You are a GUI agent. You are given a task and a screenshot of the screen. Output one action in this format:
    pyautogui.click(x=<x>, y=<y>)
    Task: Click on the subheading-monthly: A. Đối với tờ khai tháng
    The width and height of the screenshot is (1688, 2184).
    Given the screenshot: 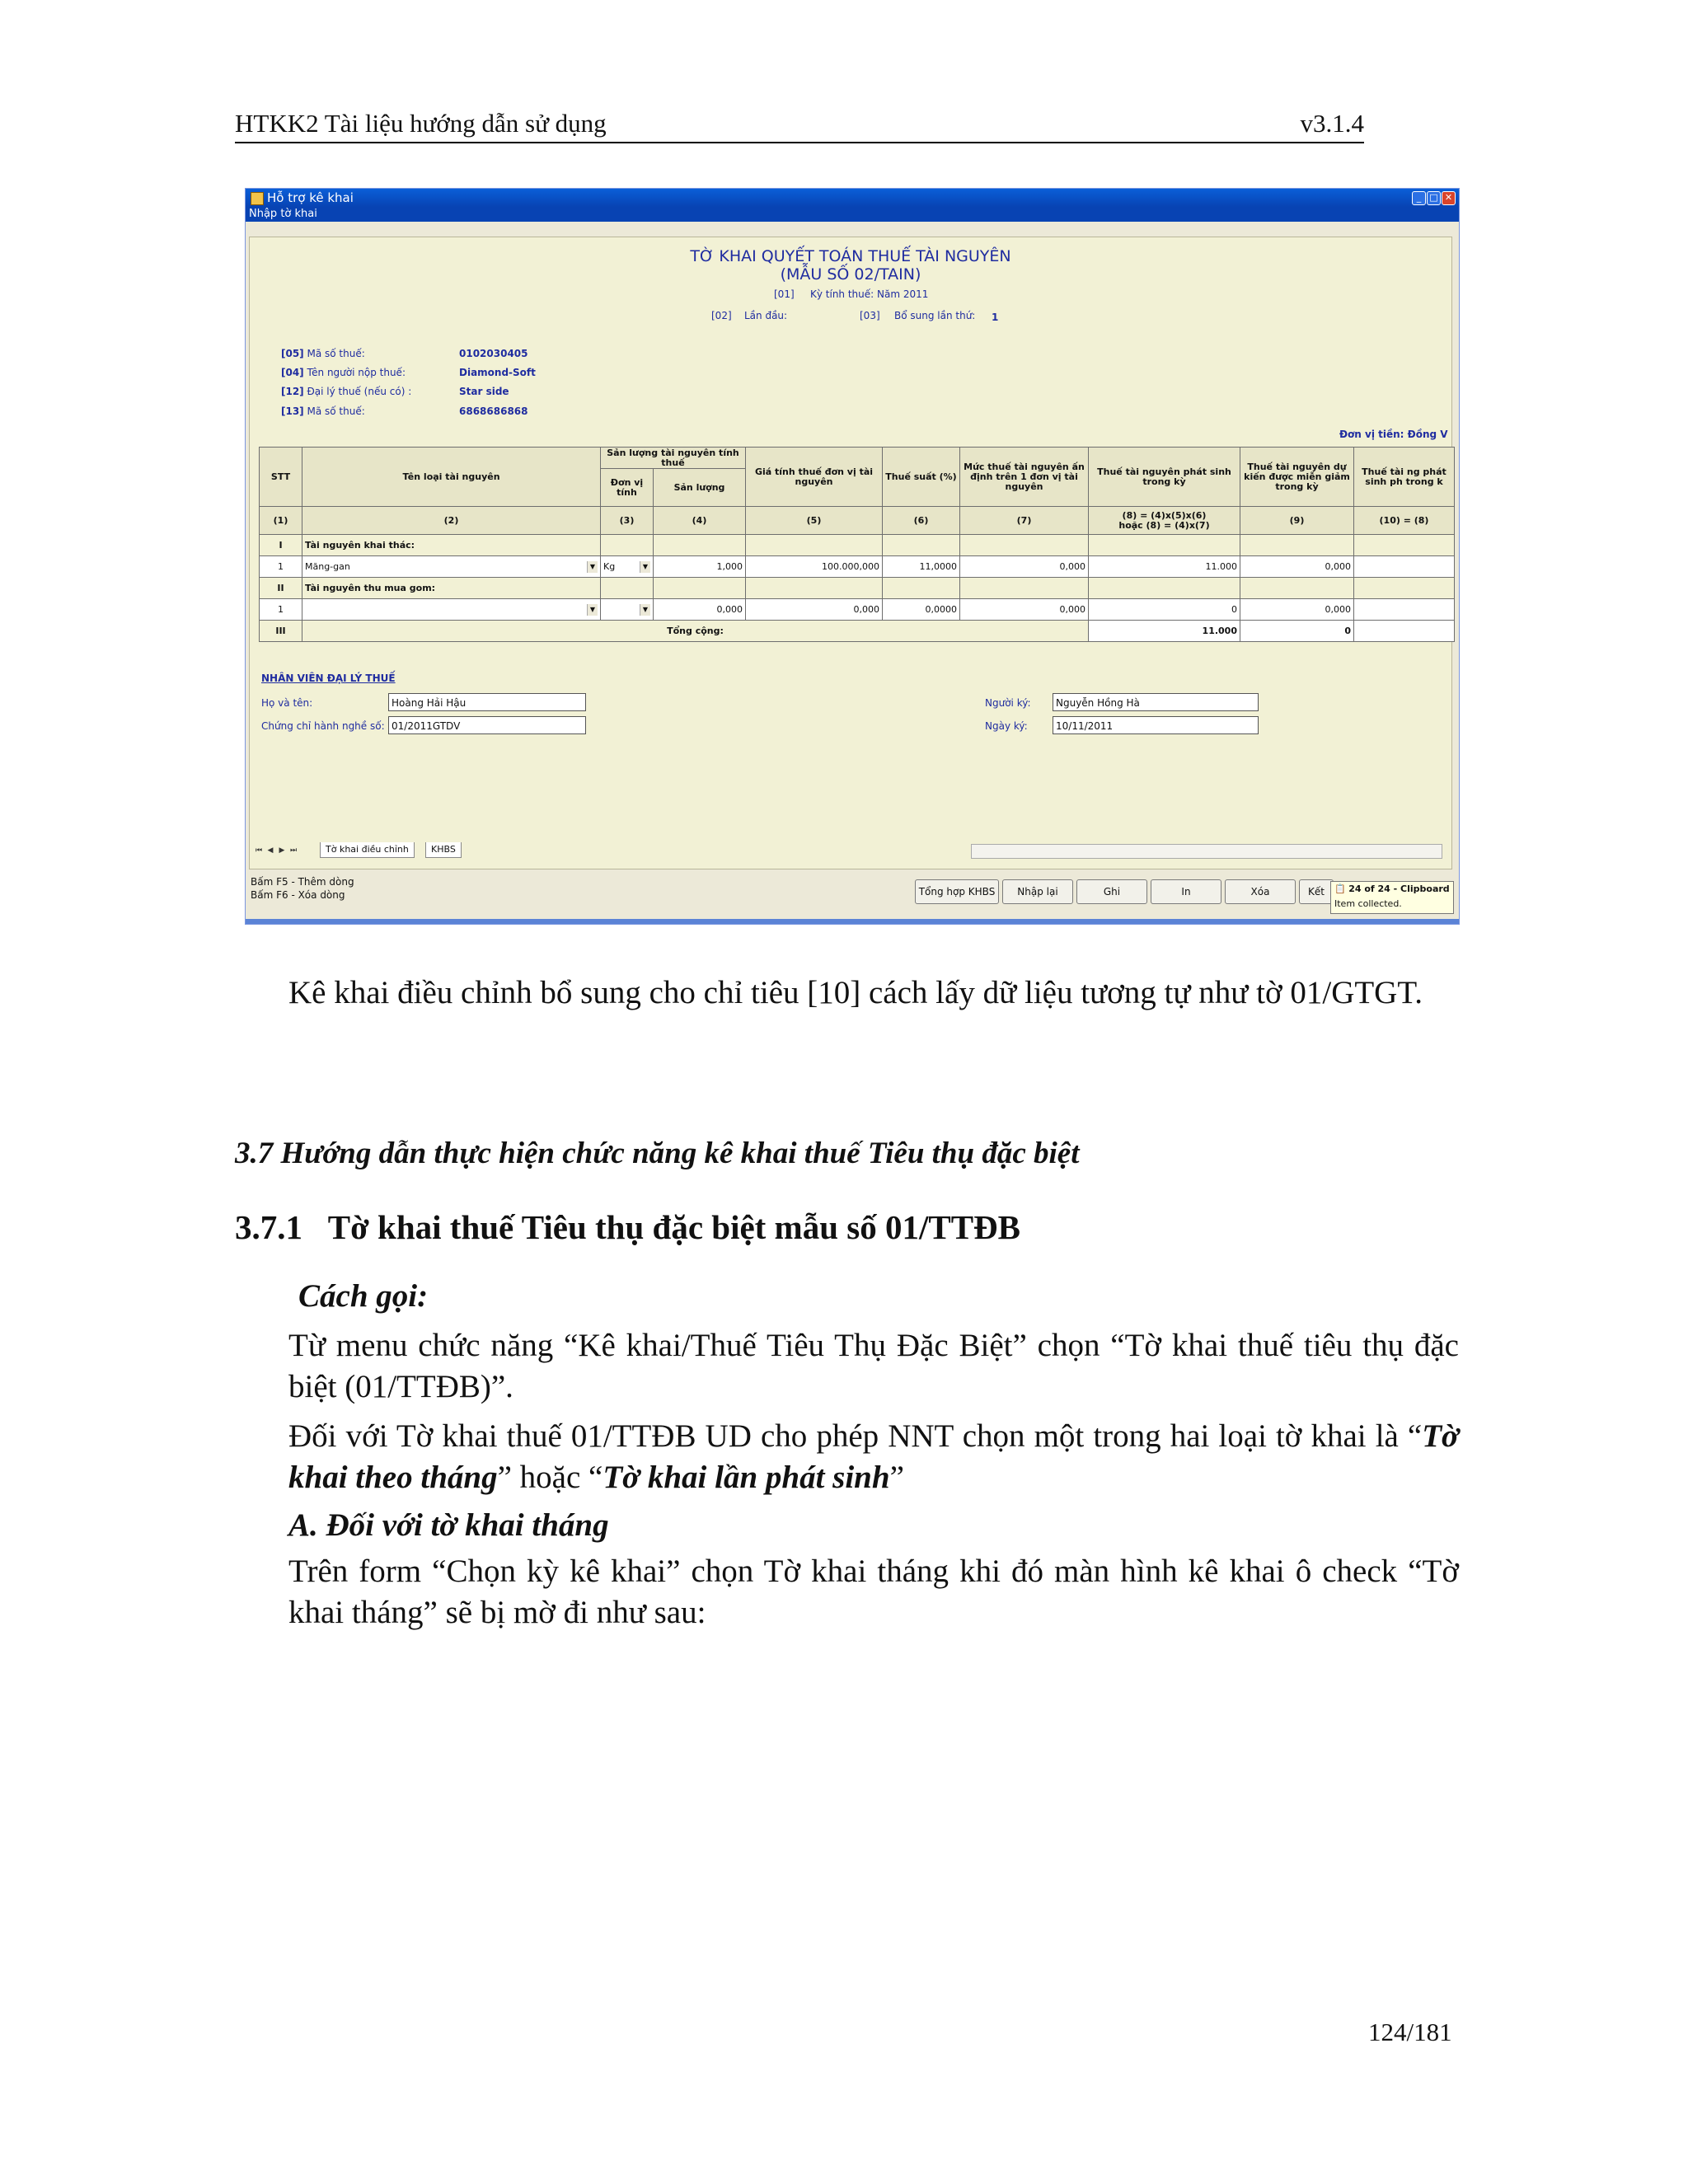 What is the action you would take?
    pyautogui.click(x=449, y=1525)
    